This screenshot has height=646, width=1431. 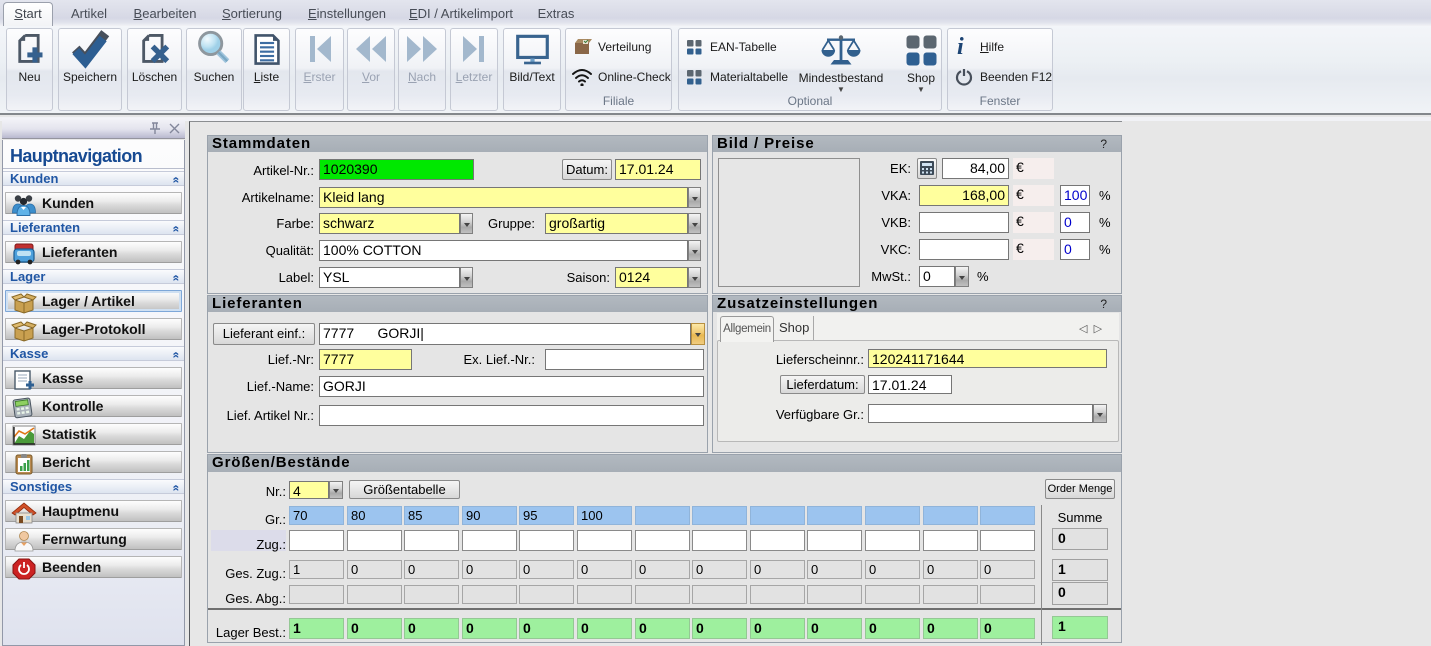 I want to click on svg-text: i, so click(x=960, y=47).